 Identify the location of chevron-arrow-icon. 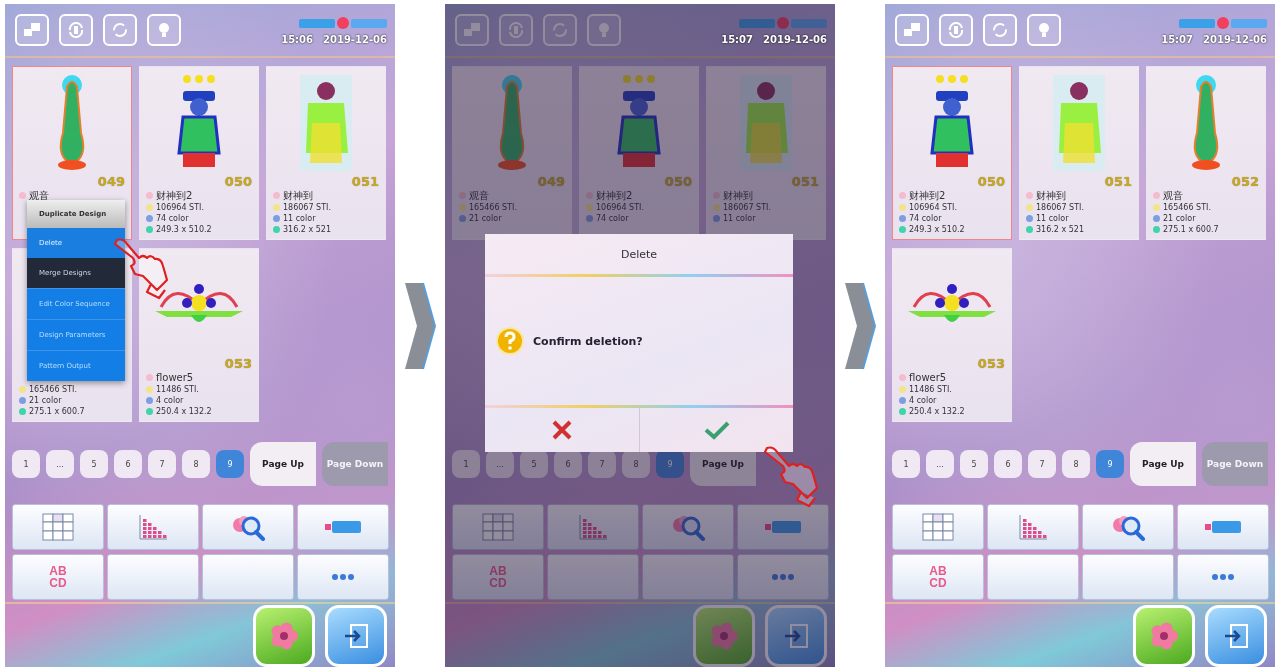
(860, 325).